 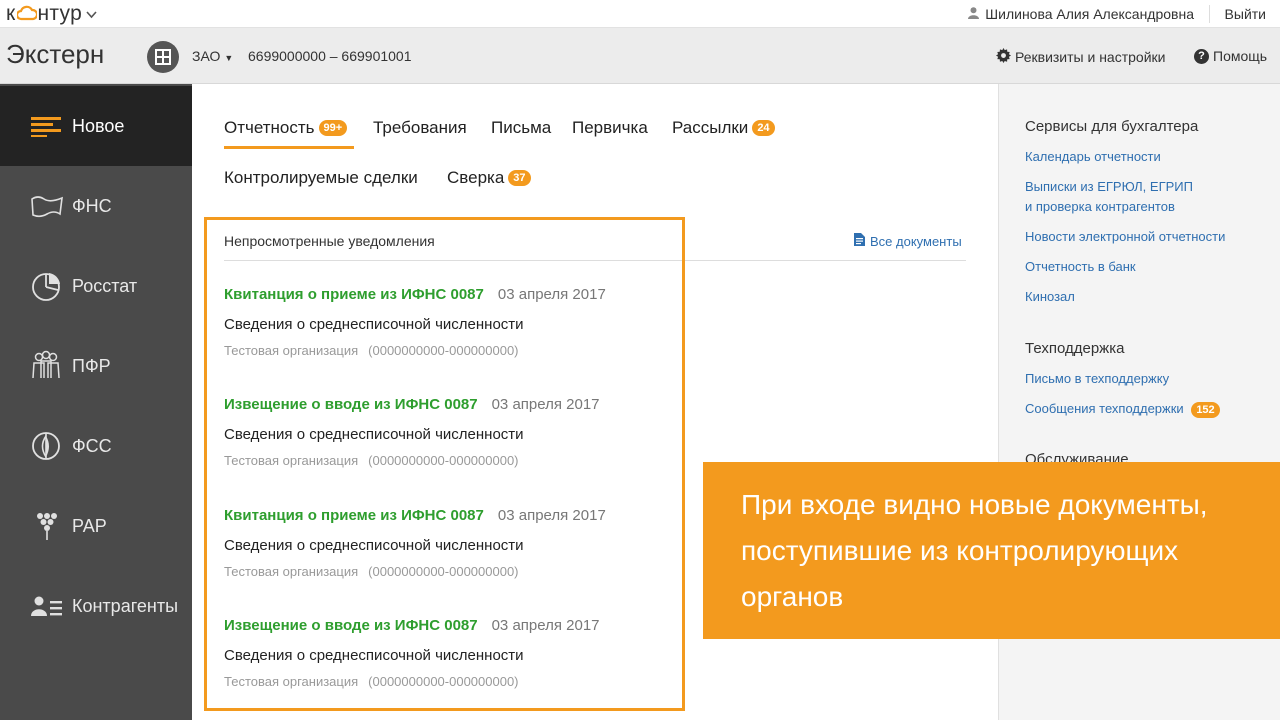 I want to click on tab-primary-docs: Первичка, so click(x=610, y=128).